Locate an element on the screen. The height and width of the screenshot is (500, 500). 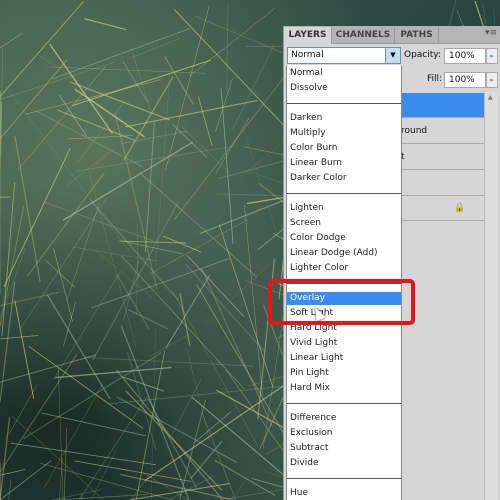
blend-option-subtract: Subtract is located at coordinates (344, 448).